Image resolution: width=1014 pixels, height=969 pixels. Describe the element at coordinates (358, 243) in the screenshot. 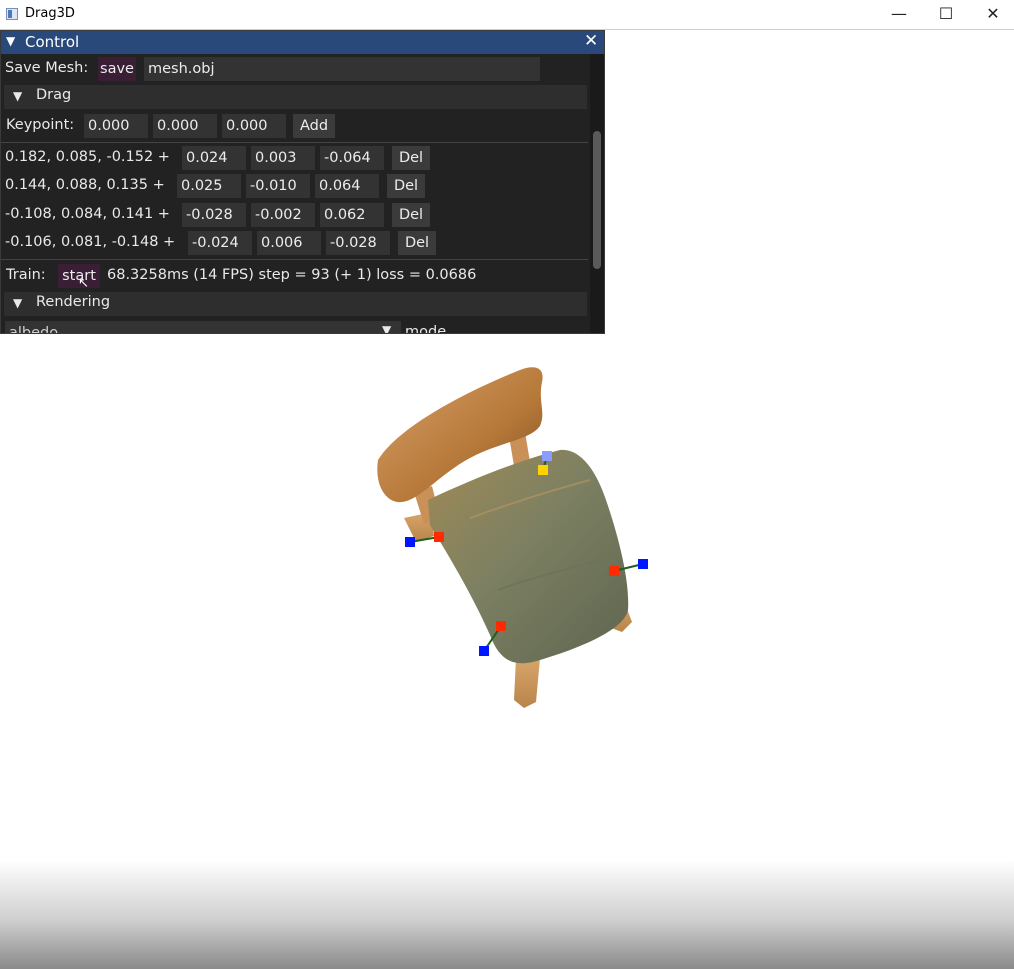

I see `point-dz-input: -0.028` at that location.